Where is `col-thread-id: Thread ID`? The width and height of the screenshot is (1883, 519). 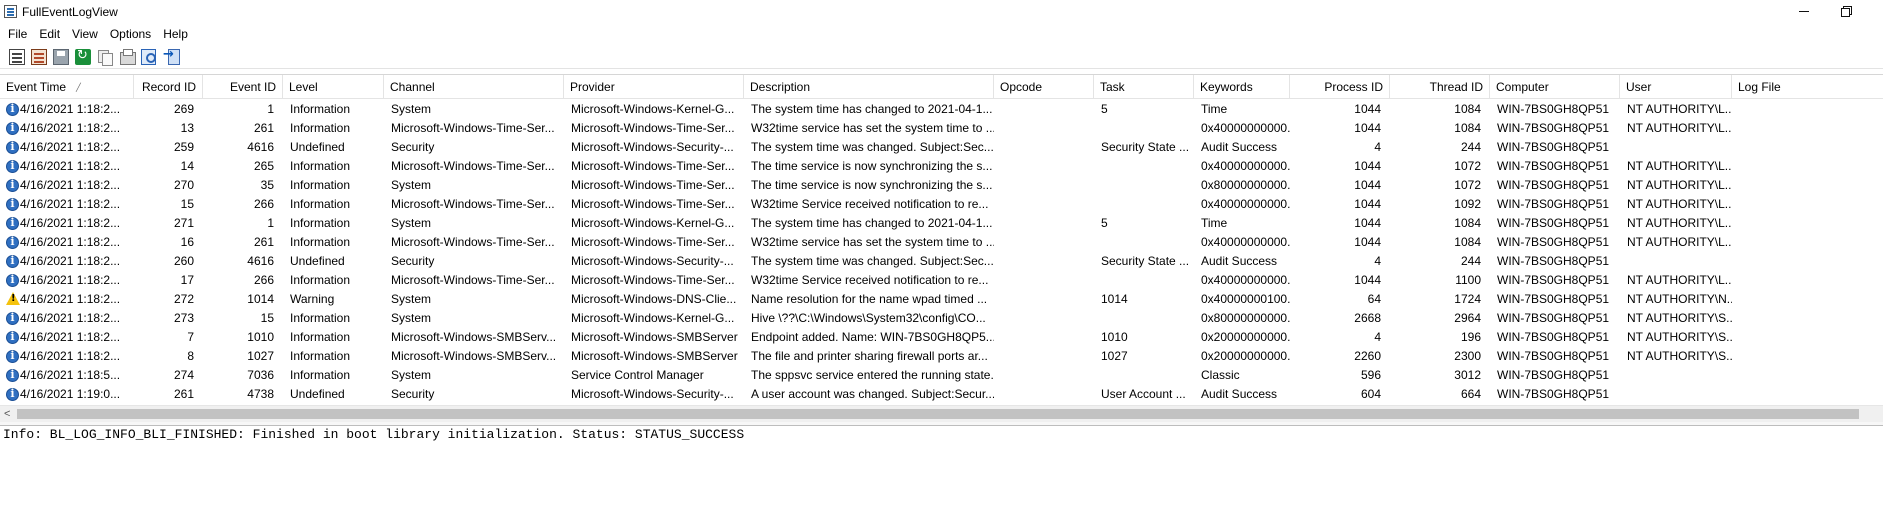
col-thread-id: Thread ID is located at coordinates (1440, 87).